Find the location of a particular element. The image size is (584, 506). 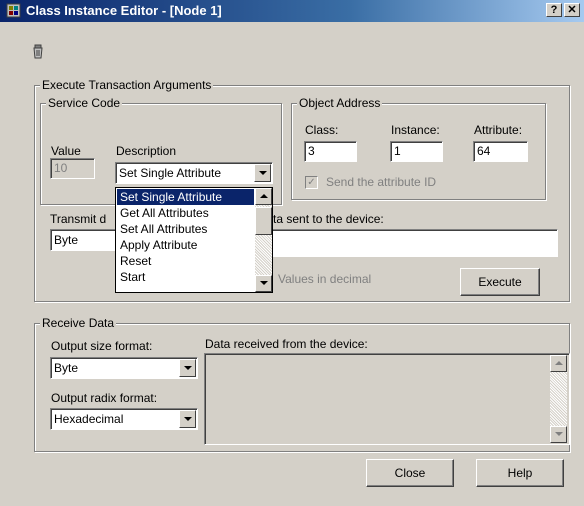

dropdown-option: Apply Attribute is located at coordinates (185, 245).